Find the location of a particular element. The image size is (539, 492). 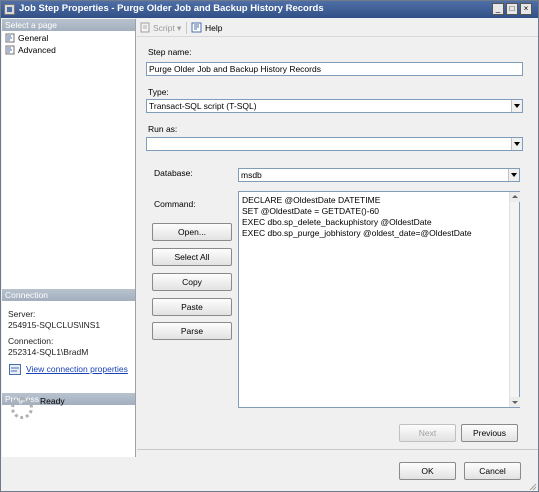

resize-grip-icon is located at coordinates (532, 486).